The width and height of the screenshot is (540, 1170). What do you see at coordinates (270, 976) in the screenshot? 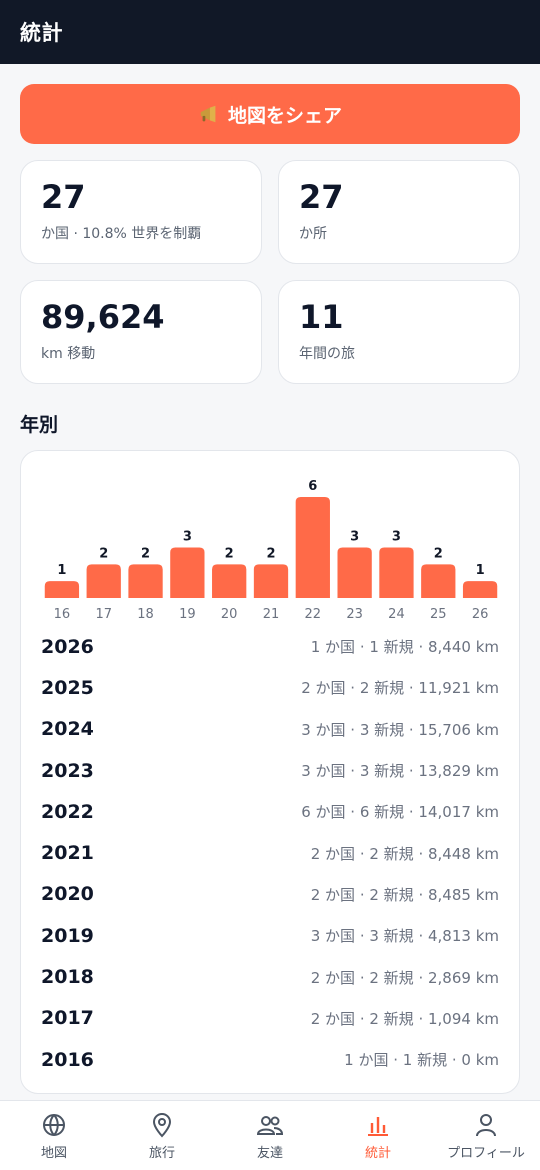
I see `year-row: 2018 2 か国 · 2 新規 · 2,869 km` at bounding box center [270, 976].